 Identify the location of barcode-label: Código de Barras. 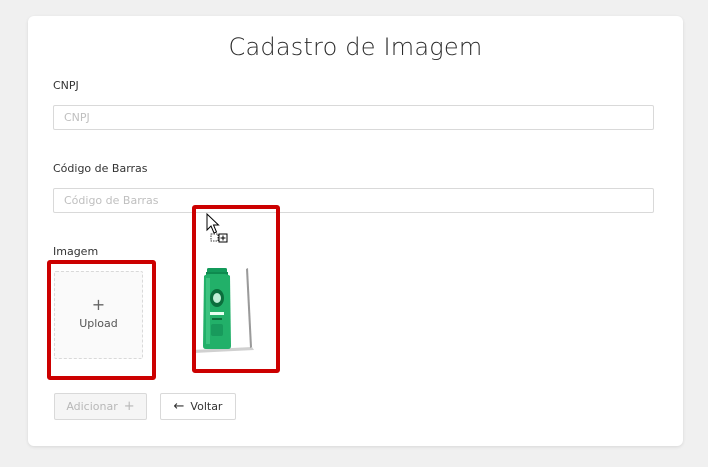
(100, 168).